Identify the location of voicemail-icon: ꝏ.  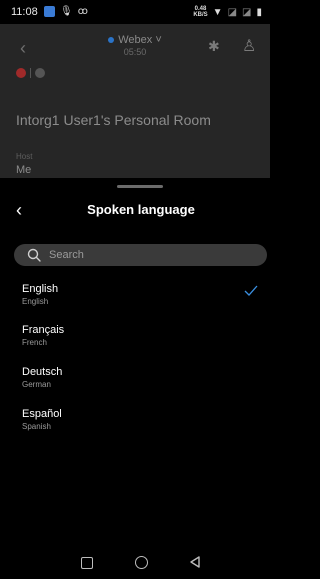
(82, 11).